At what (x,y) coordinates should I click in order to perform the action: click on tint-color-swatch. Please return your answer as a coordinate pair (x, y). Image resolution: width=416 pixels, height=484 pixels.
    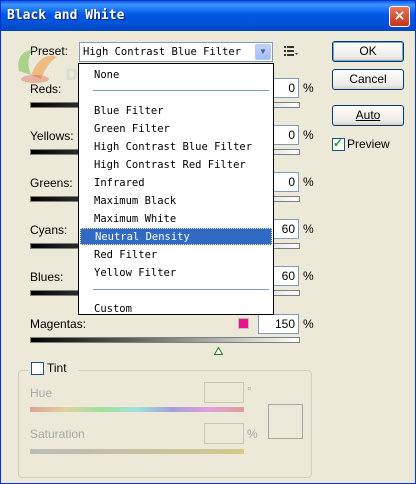
    Looking at the image, I should click on (285, 421).